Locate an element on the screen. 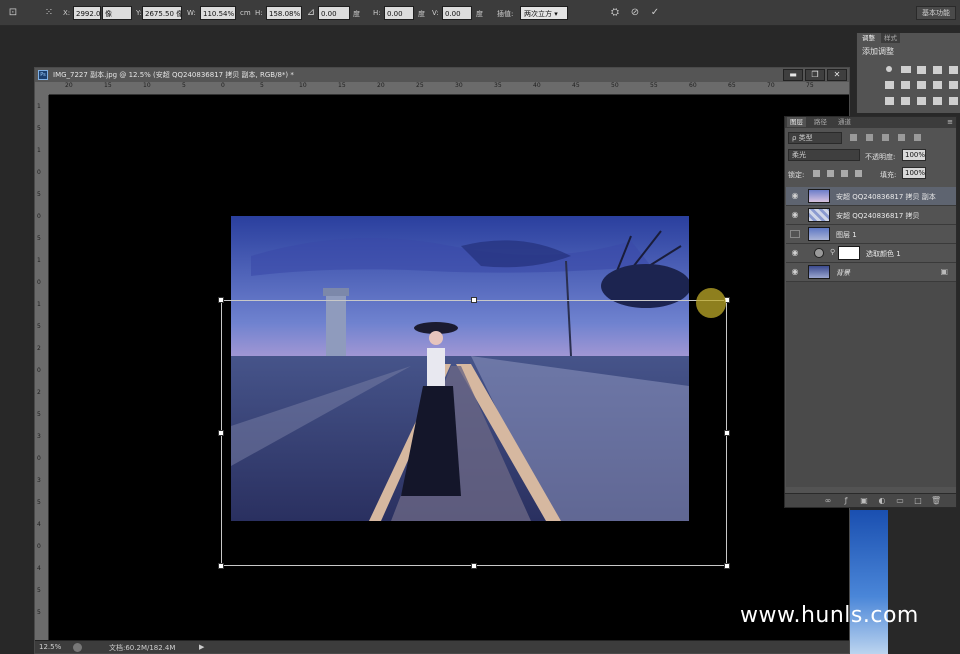 The height and width of the screenshot is (654, 960). layer-row: ◉ 安超 QQ240836817 拷贝 副本 is located at coordinates (871, 196).